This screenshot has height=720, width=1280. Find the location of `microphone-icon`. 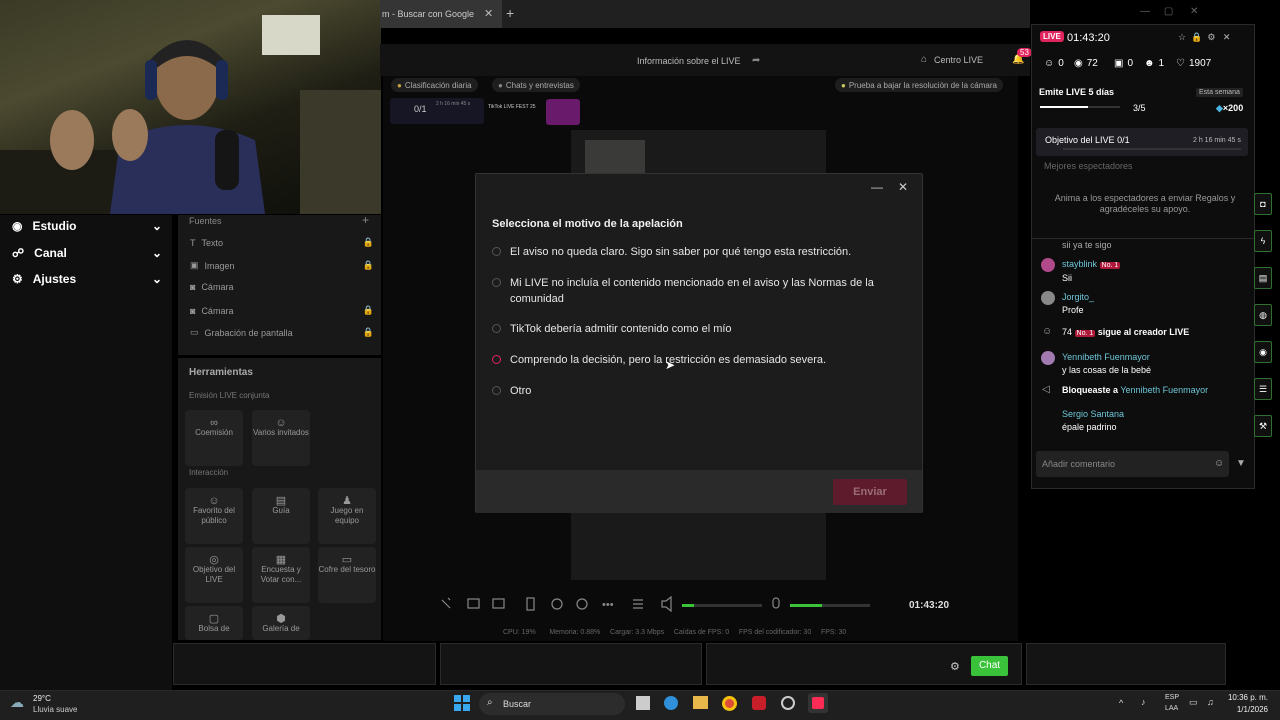

microphone-icon is located at coordinates (776, 603).